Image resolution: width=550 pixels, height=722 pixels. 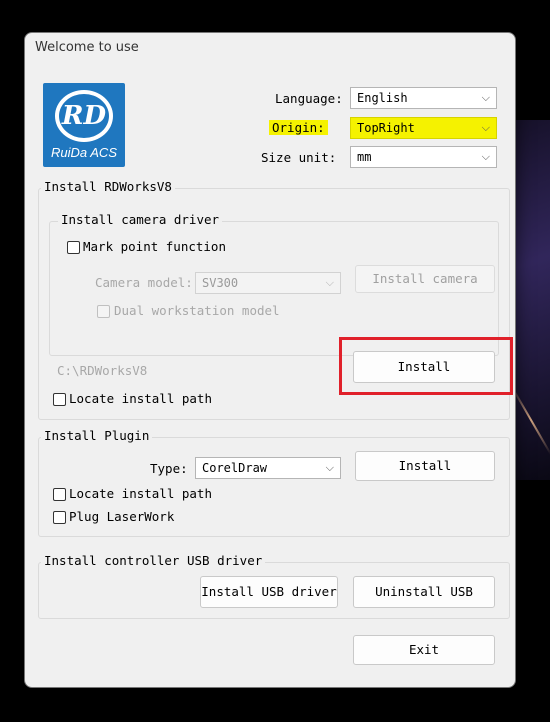 What do you see at coordinates (73, 247) in the screenshot?
I see `mark-point-checkbox` at bounding box center [73, 247].